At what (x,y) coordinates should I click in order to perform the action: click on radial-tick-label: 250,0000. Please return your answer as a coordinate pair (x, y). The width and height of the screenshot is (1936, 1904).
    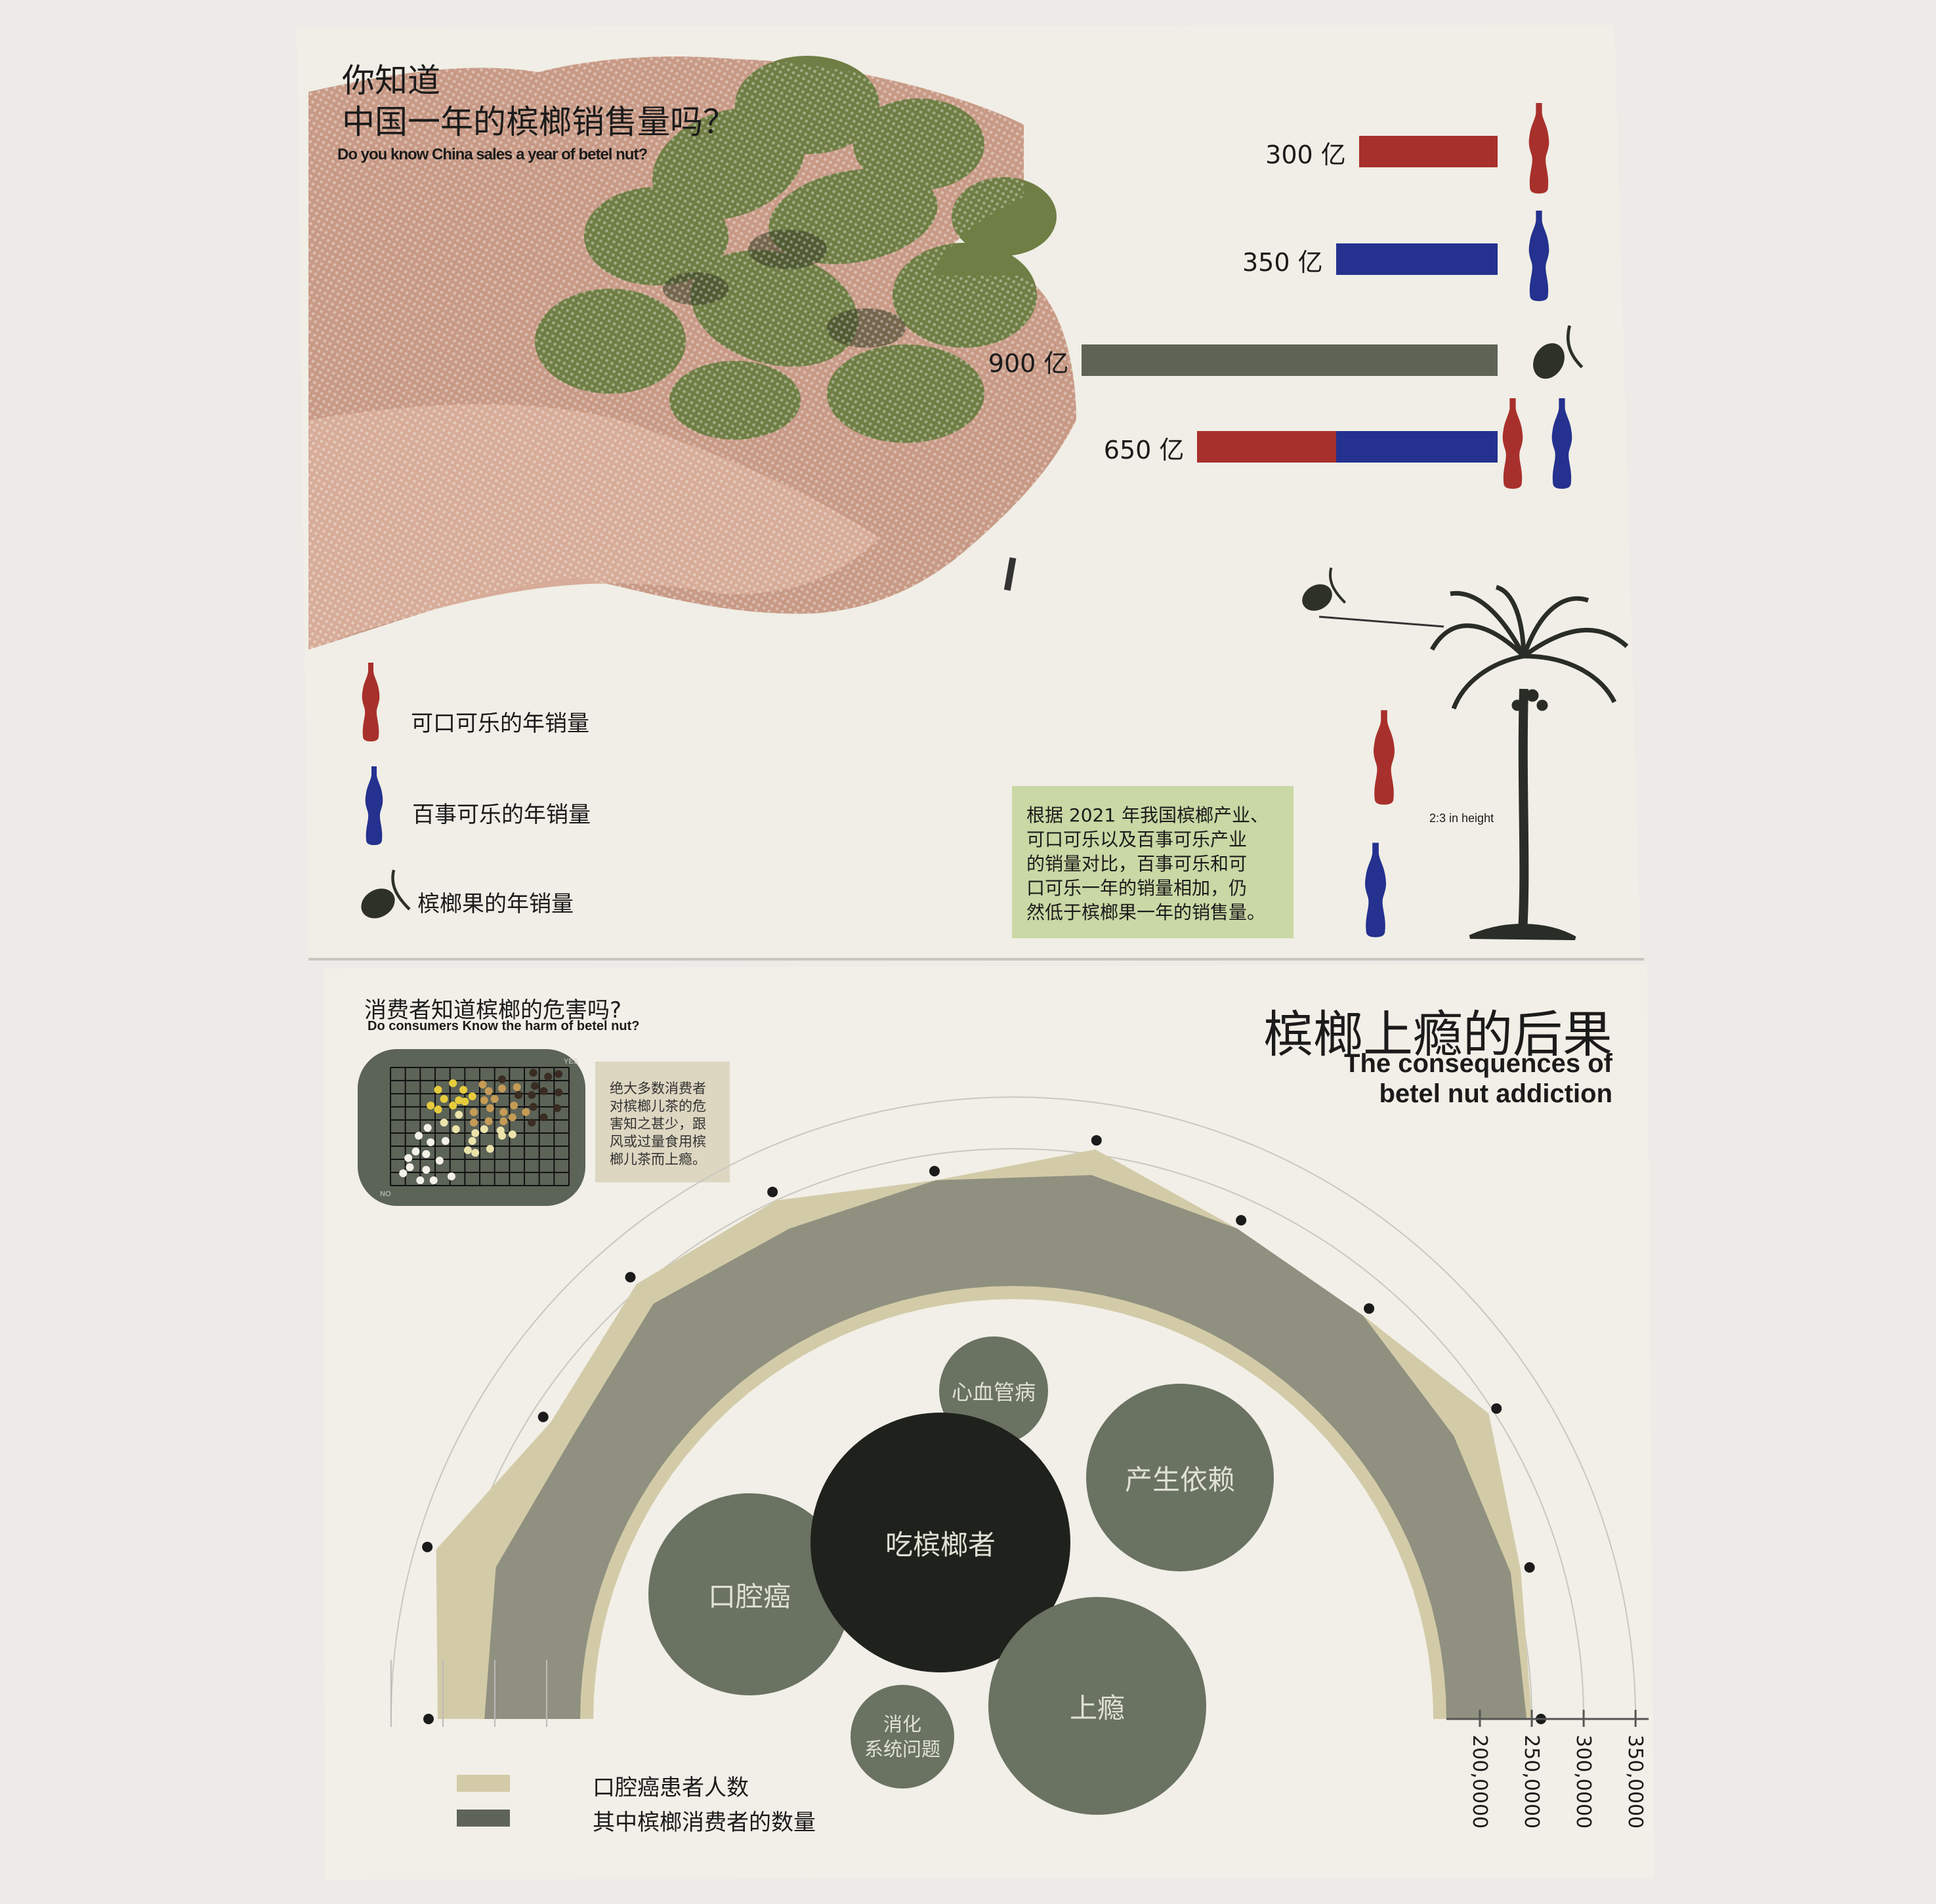
    Looking at the image, I should click on (1532, 1782).